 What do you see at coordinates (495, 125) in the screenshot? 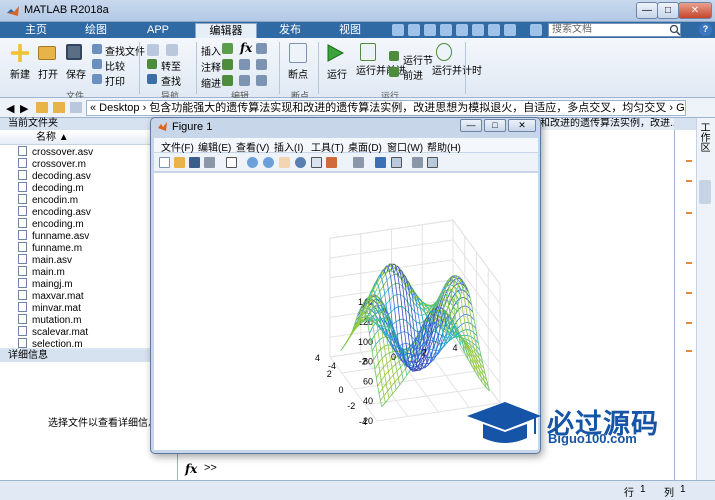
I see `figure-maximize-button: □` at bounding box center [495, 125].